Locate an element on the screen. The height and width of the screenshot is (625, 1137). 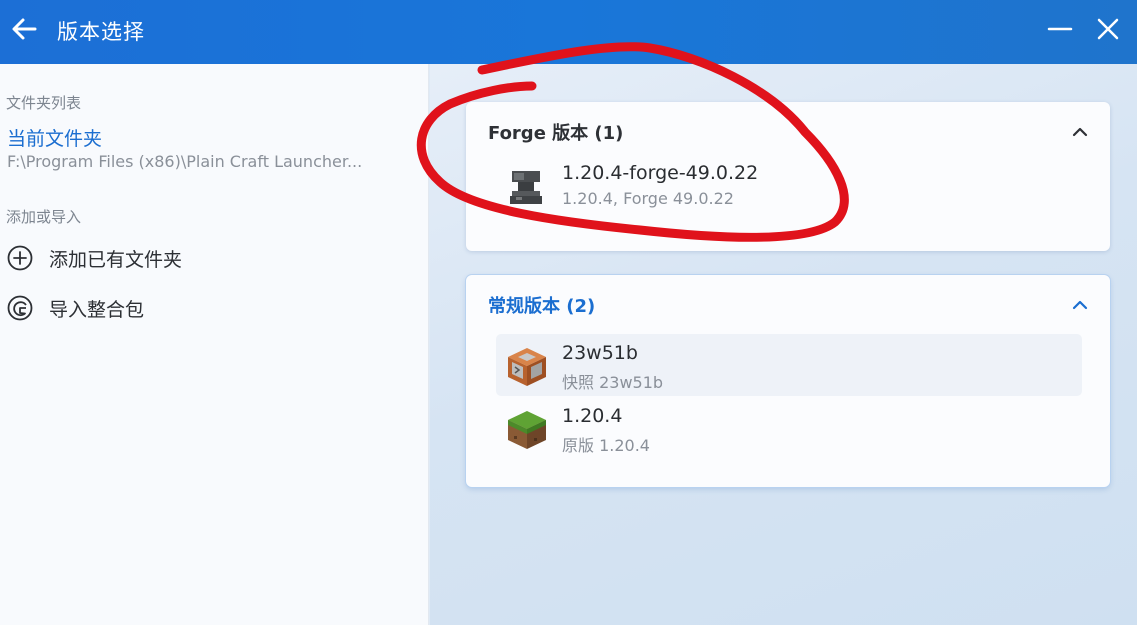
minimize-button is located at coordinates (1060, 29).